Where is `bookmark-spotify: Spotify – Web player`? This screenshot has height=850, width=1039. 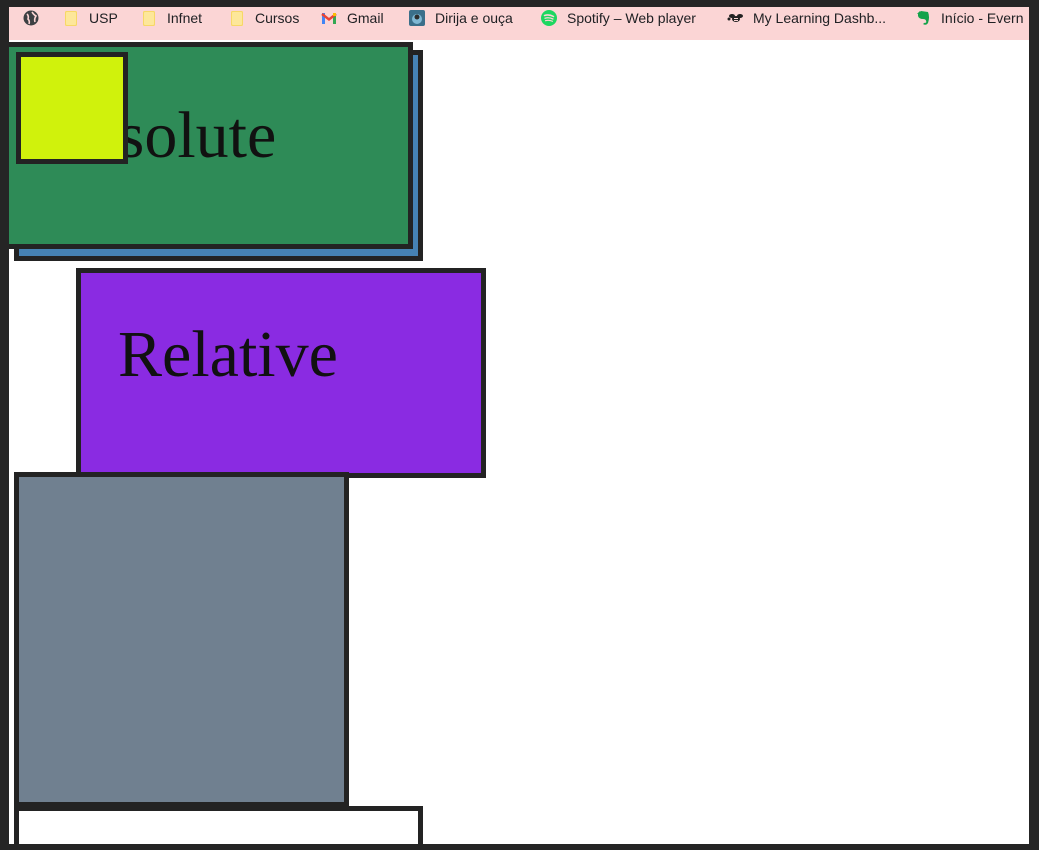
bookmark-spotify: Spotify – Web player is located at coordinates (618, 18).